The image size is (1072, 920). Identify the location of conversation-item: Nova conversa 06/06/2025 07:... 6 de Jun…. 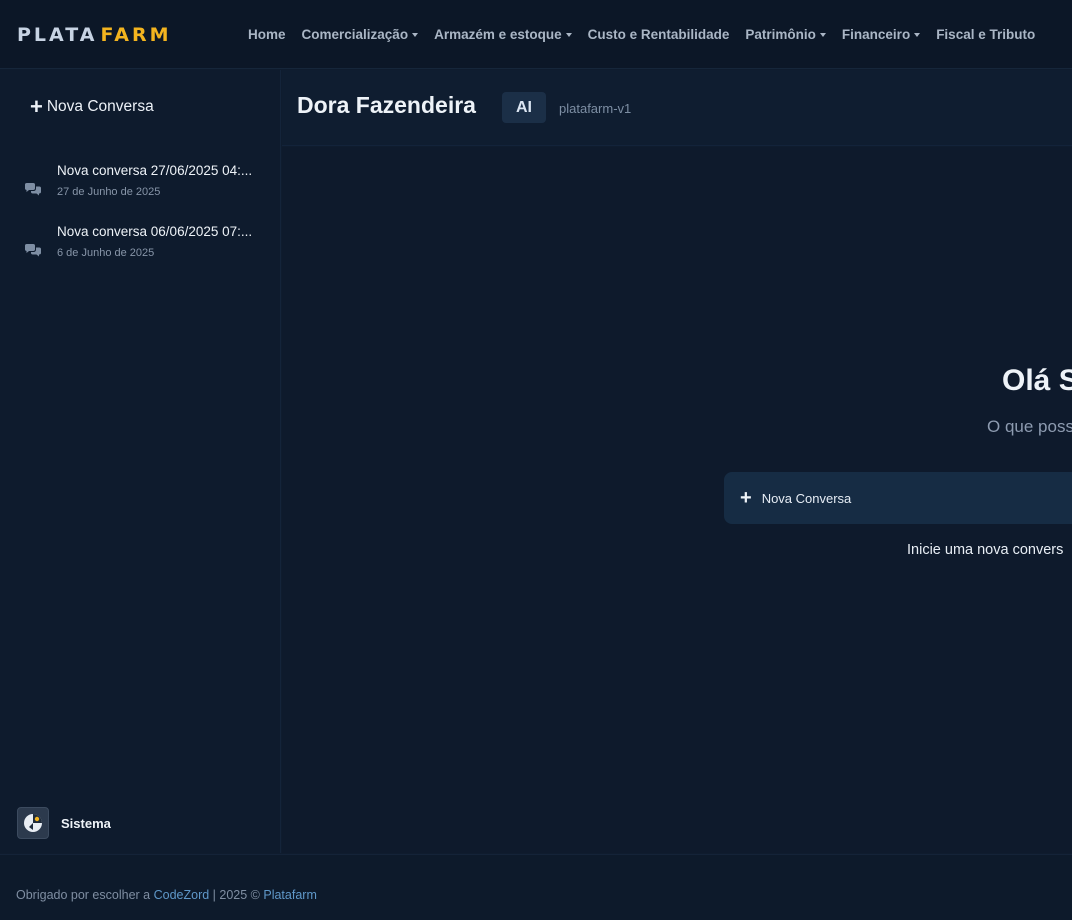
(140, 253).